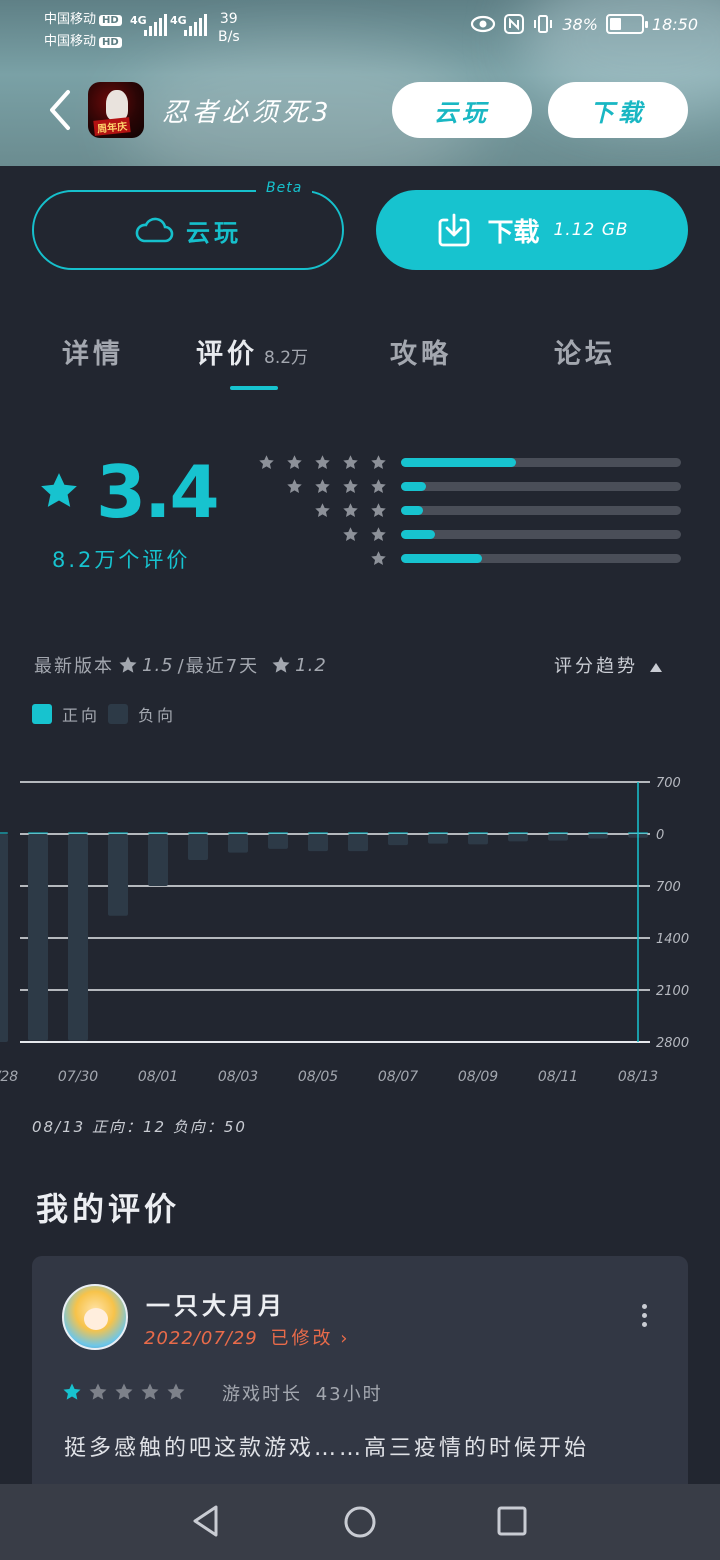  I want to click on review-date: 2022/07/29 已修改 ›, so click(246, 1337).